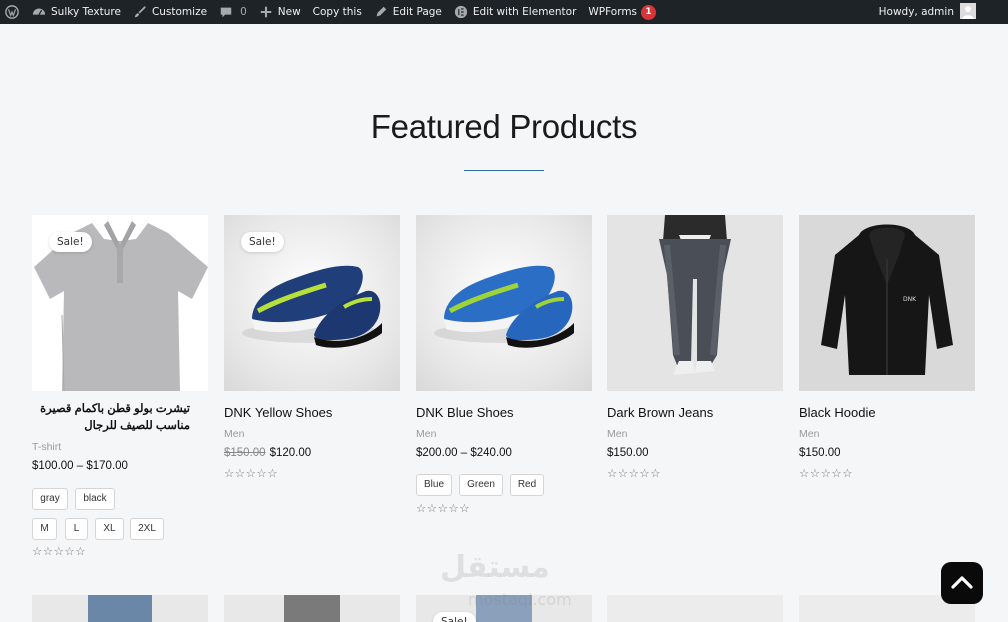 This screenshot has height=622, width=1008. I want to click on elementor-icon, so click(461, 12).